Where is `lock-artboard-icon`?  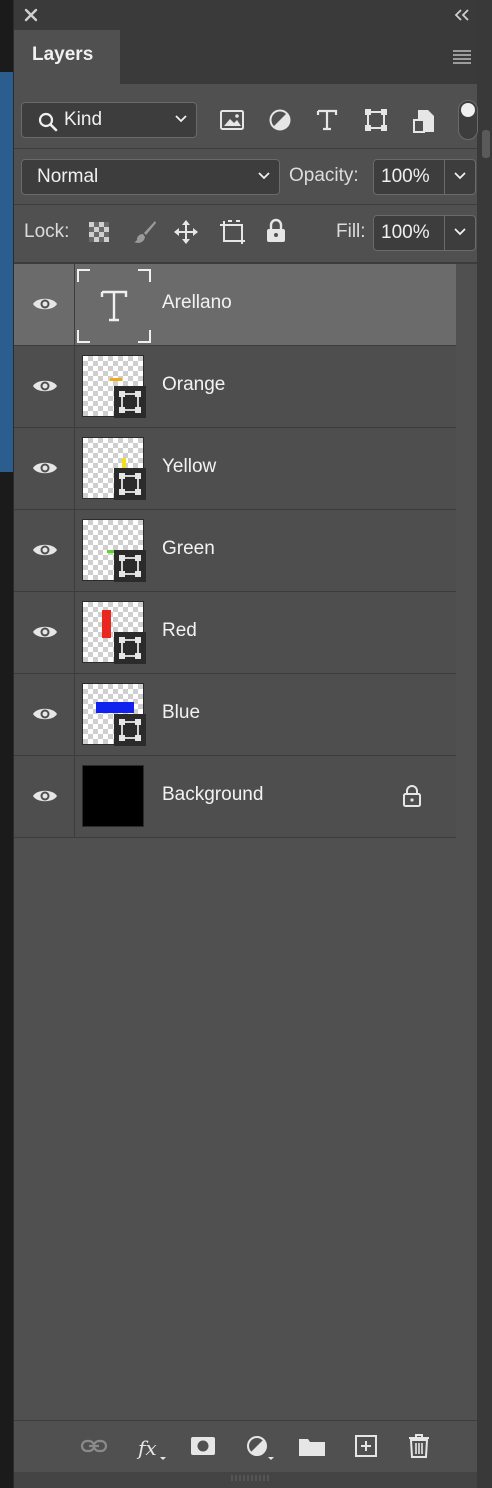 lock-artboard-icon is located at coordinates (232, 232).